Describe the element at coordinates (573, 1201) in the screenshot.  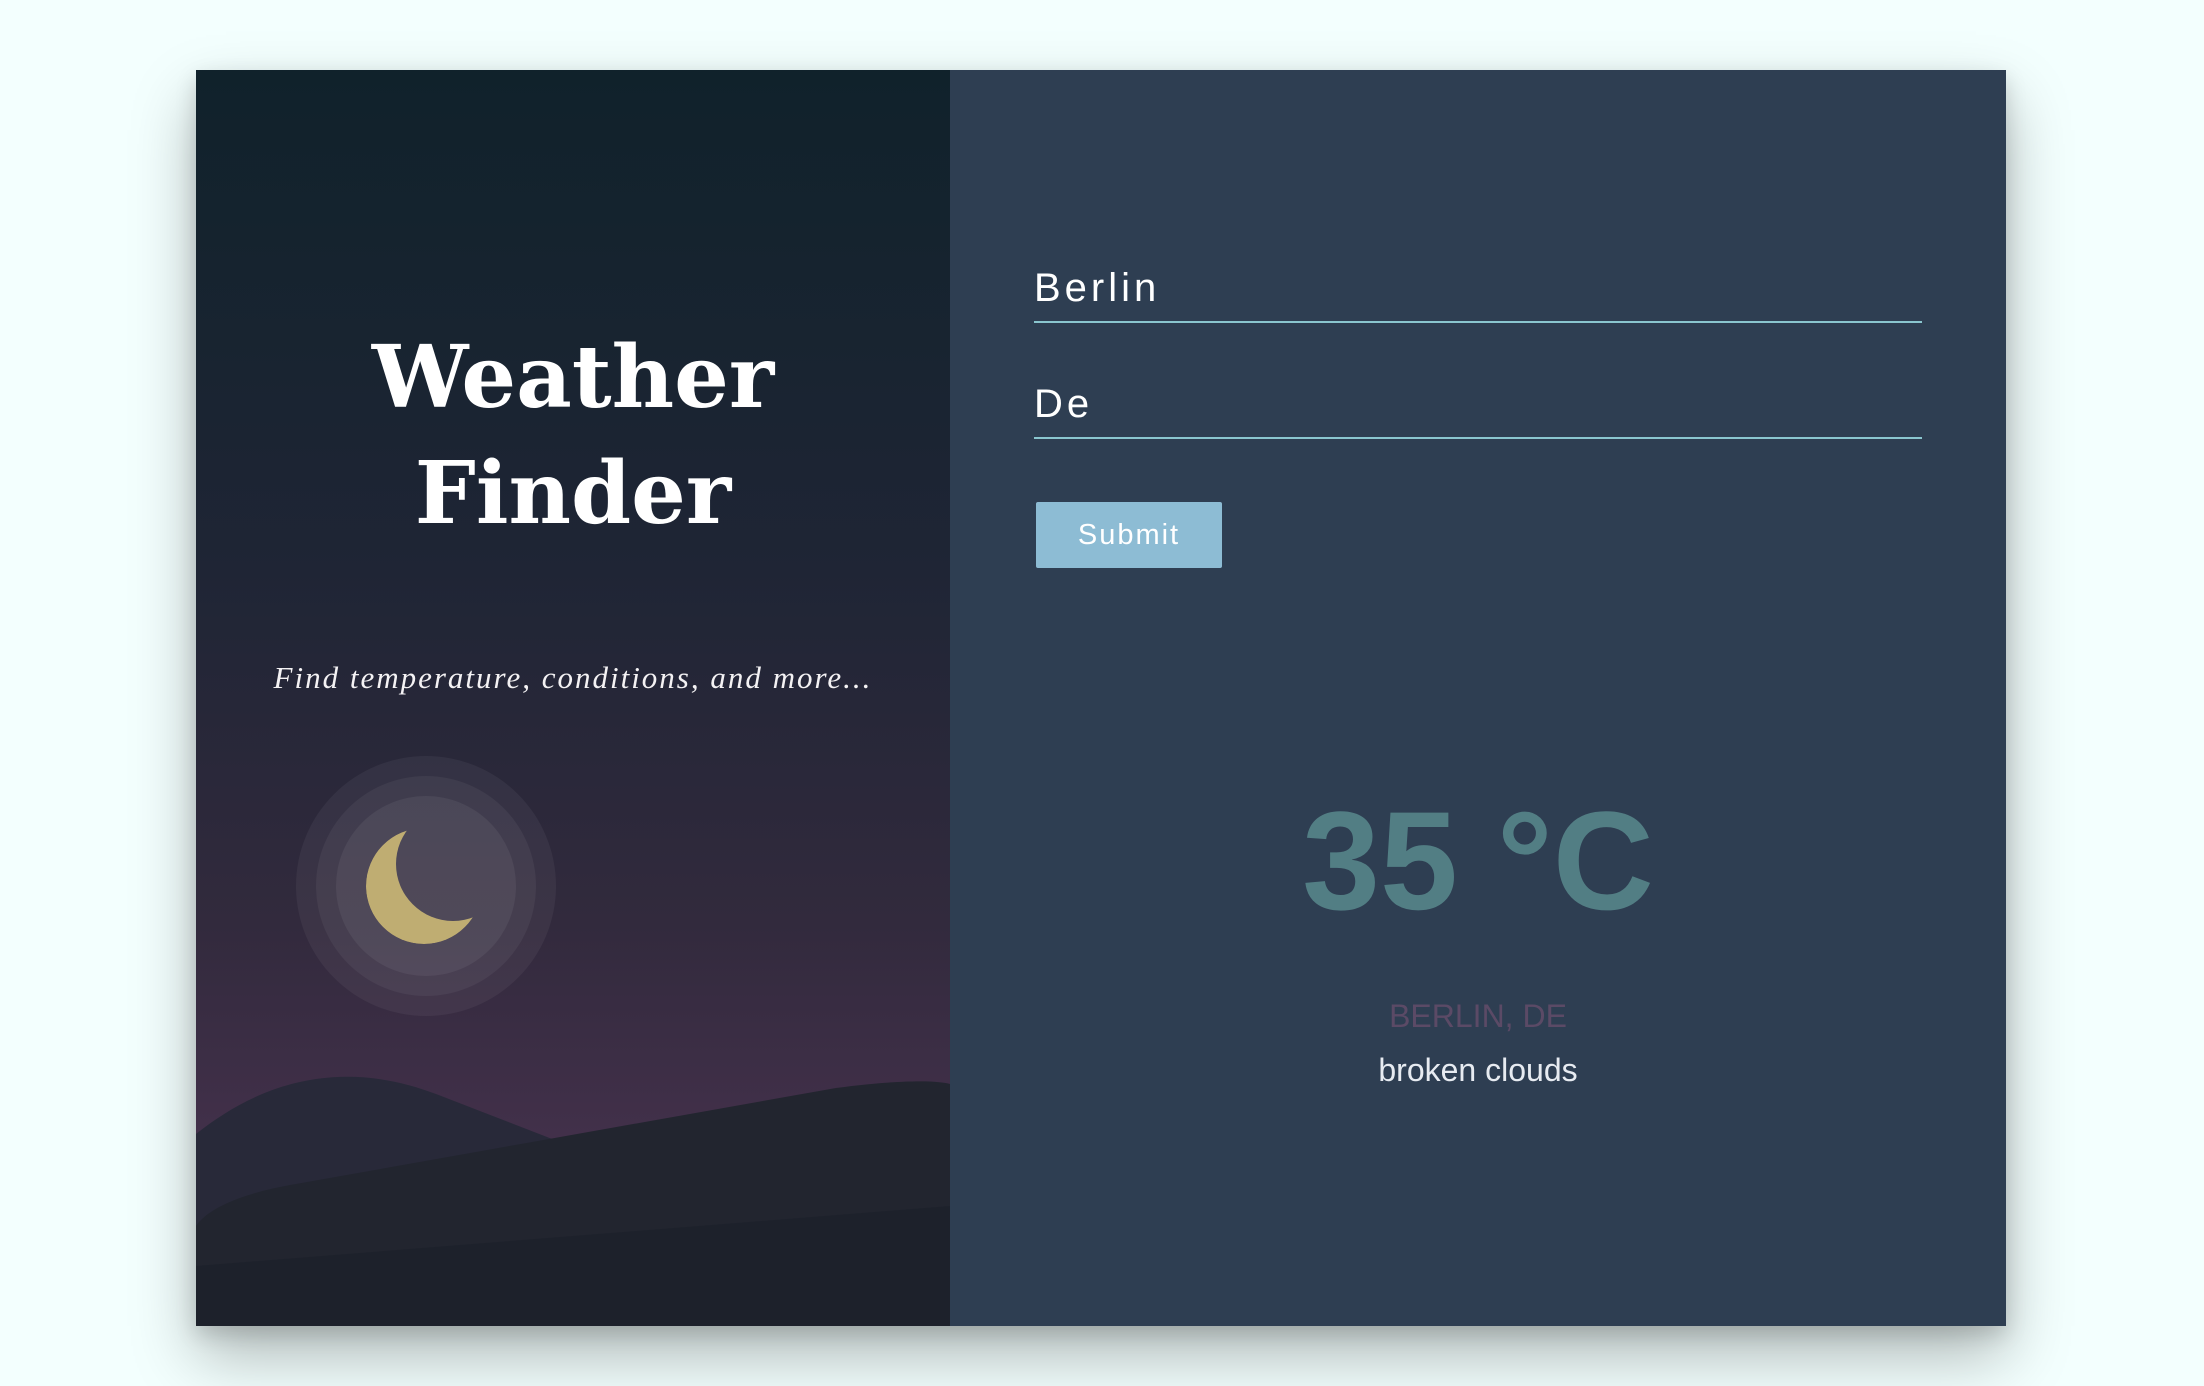
I see `hills-illustration` at that location.